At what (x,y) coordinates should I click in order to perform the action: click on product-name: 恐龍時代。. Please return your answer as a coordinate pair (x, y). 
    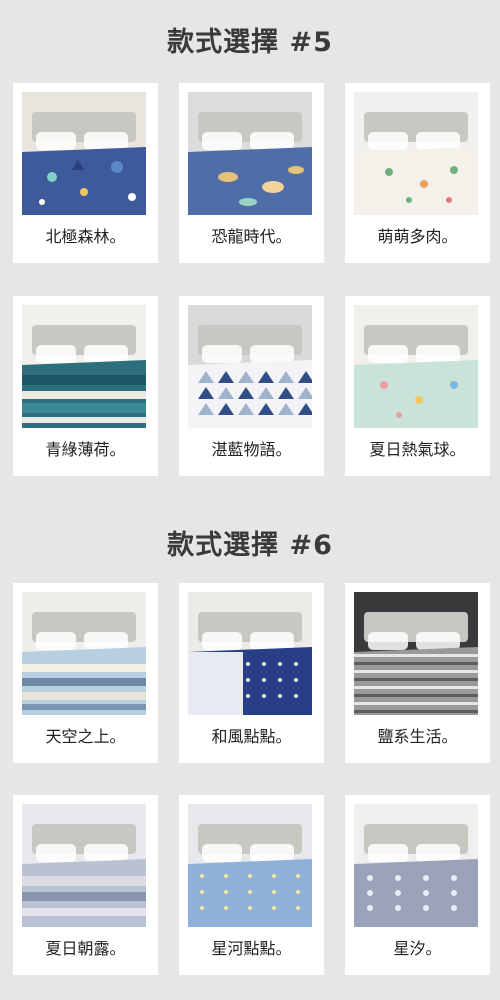
    Looking at the image, I should click on (251, 236).